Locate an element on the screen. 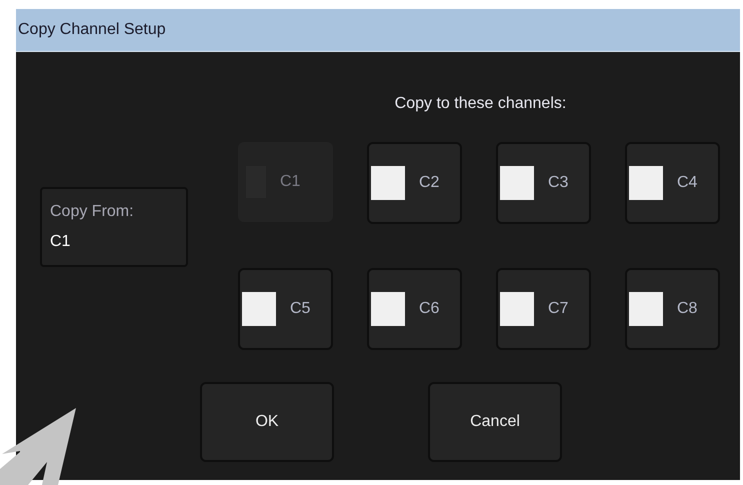 This screenshot has width=743, height=485. channel-checkbox: C4 is located at coordinates (672, 183).